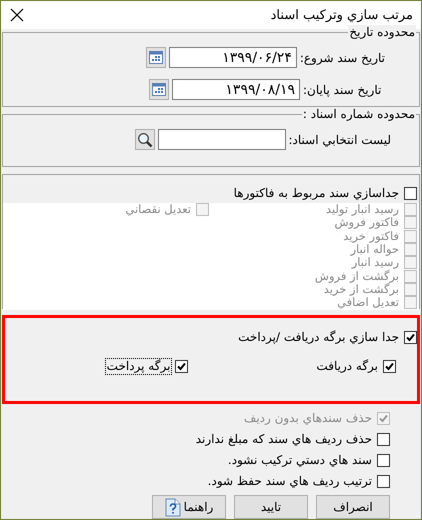 The height and width of the screenshot is (520, 422). Describe the element at coordinates (371, 236) in the screenshot. I see `checkbox-label: فاکتور خريد` at that location.